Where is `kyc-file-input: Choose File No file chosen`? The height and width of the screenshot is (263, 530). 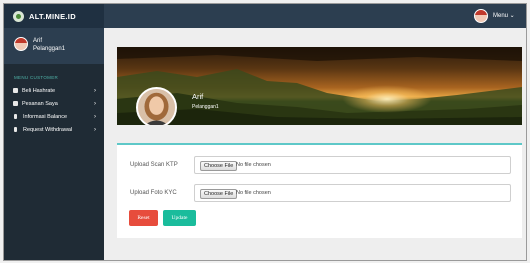 kyc-file-input: Choose File No file chosen is located at coordinates (352, 193).